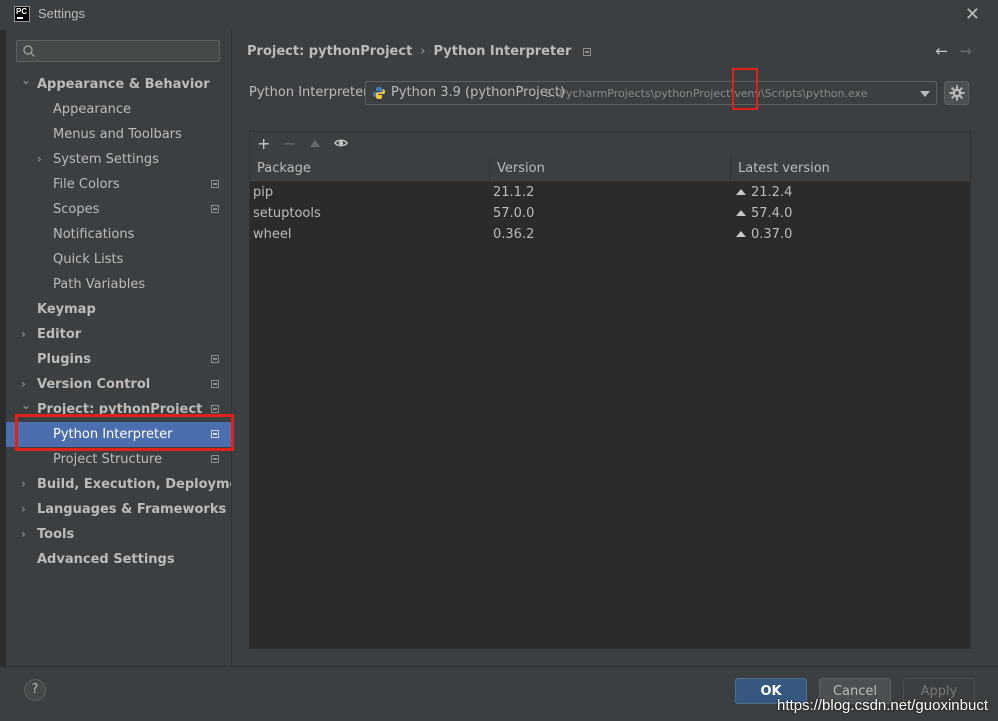 Image resolution: width=998 pixels, height=721 pixels. I want to click on package-version: 0.36.2, so click(514, 234).